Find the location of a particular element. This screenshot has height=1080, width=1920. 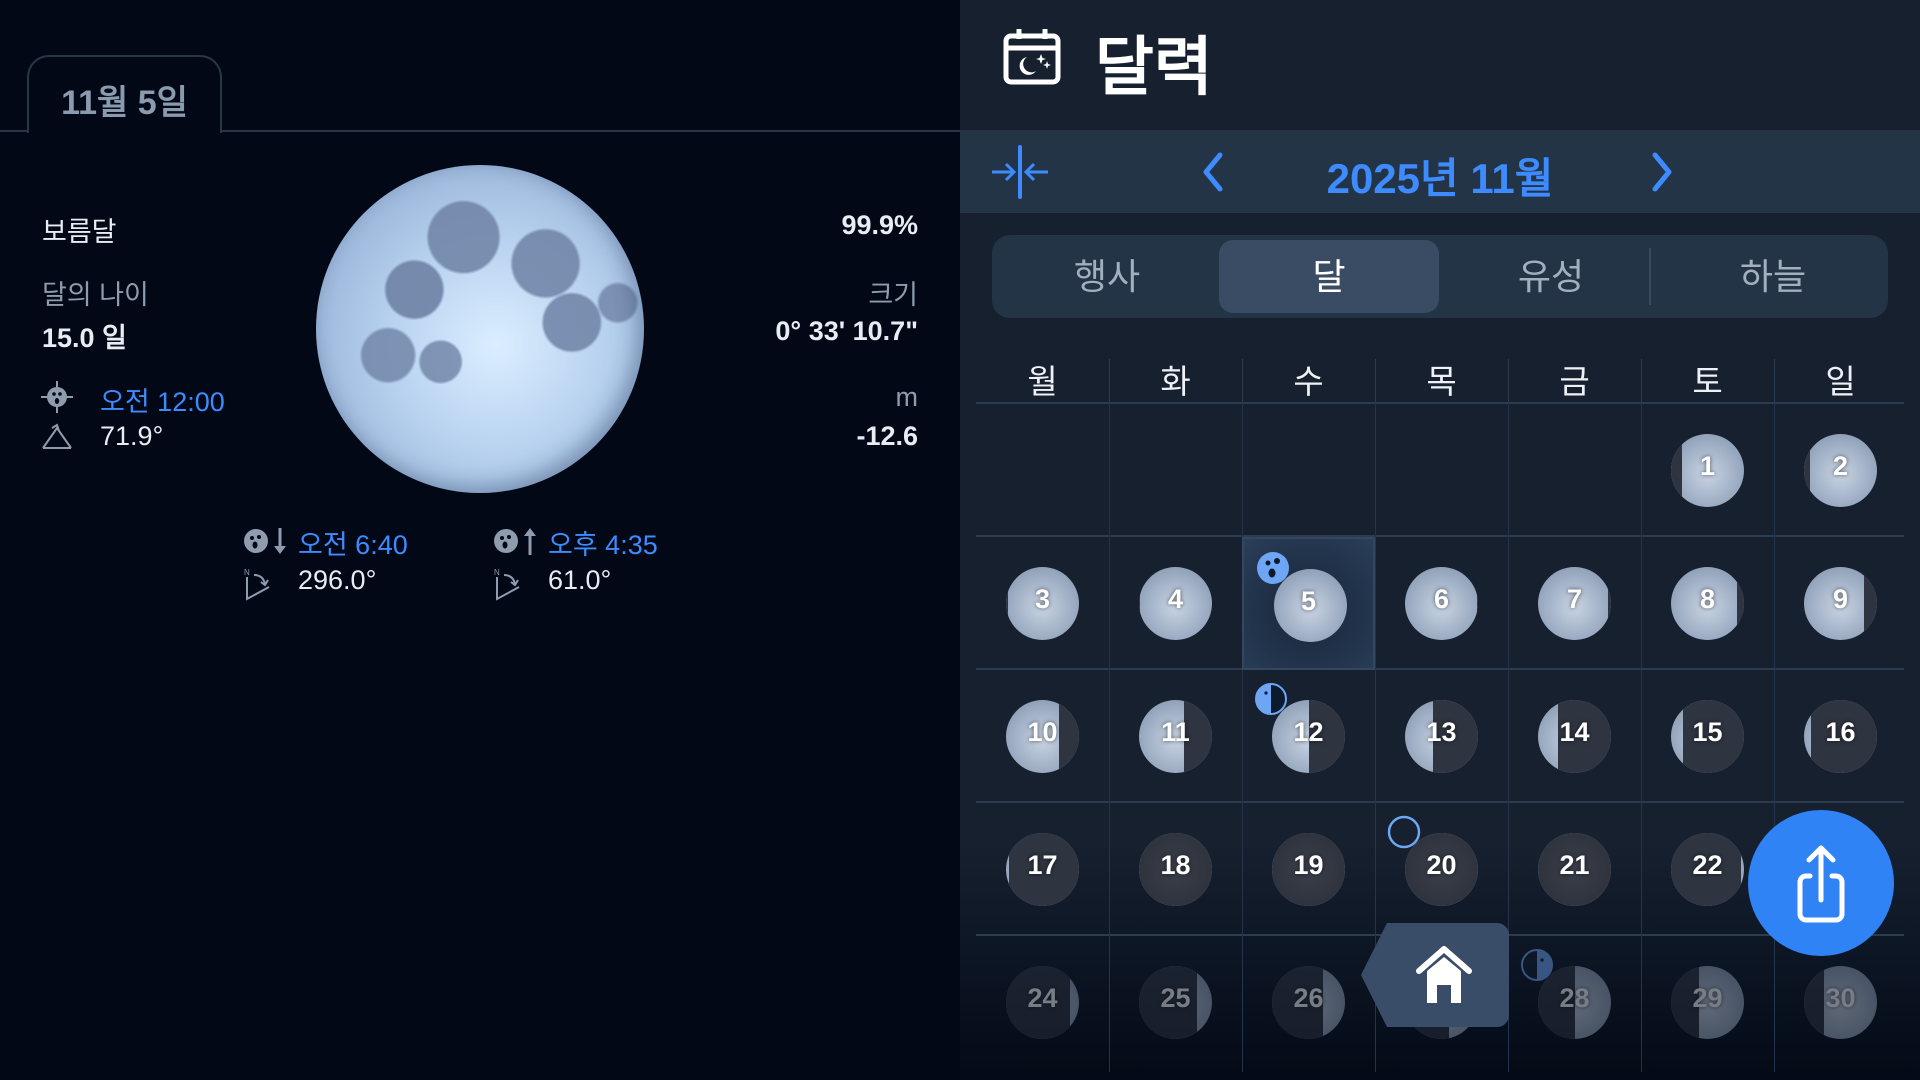

day-number: 11 is located at coordinates (1175, 732).